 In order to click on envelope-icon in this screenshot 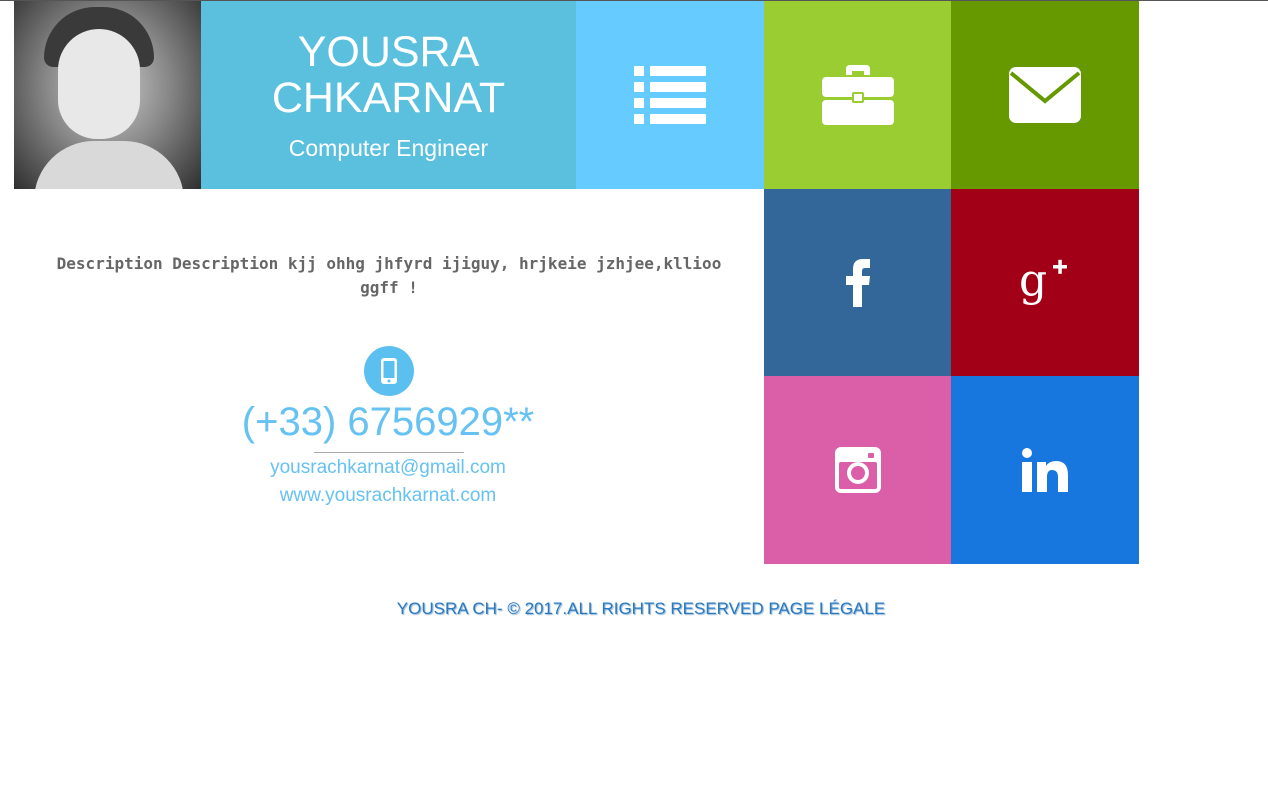, I will do `click(1045, 95)`.